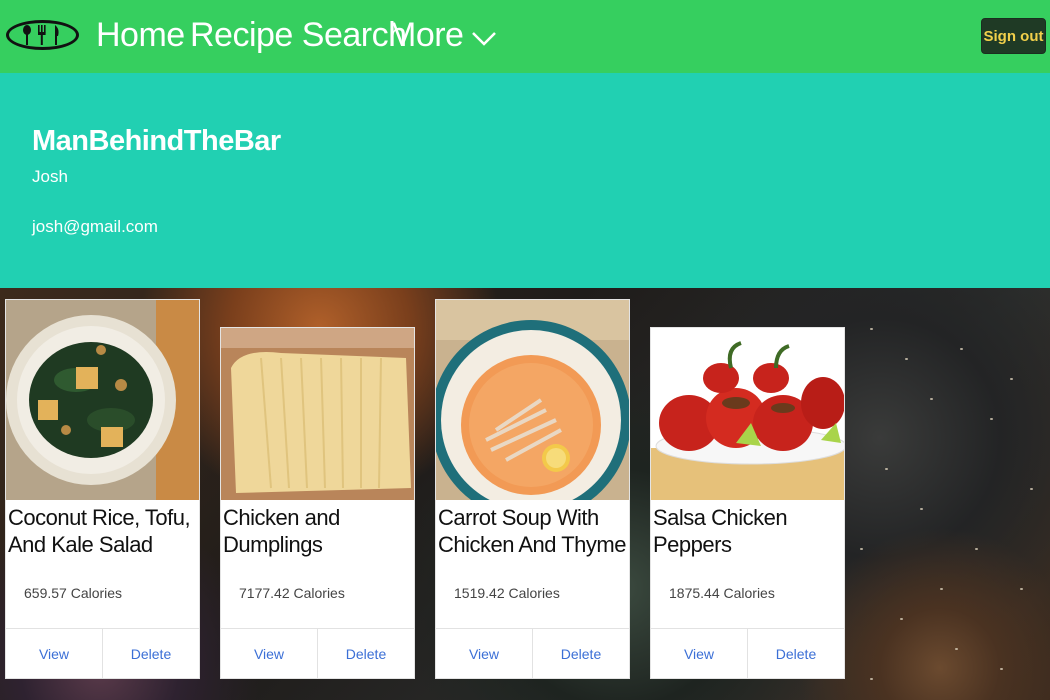  What do you see at coordinates (95, 226) in the screenshot?
I see `profile-email: josh@gmail.com` at bounding box center [95, 226].